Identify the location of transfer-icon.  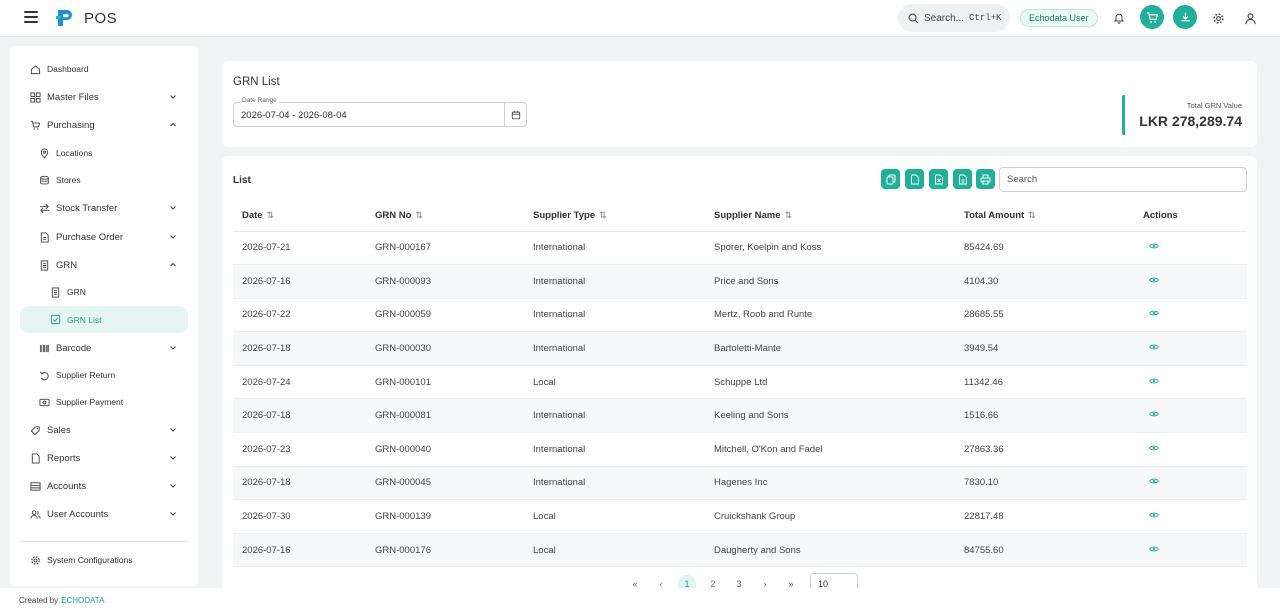
(44, 208).